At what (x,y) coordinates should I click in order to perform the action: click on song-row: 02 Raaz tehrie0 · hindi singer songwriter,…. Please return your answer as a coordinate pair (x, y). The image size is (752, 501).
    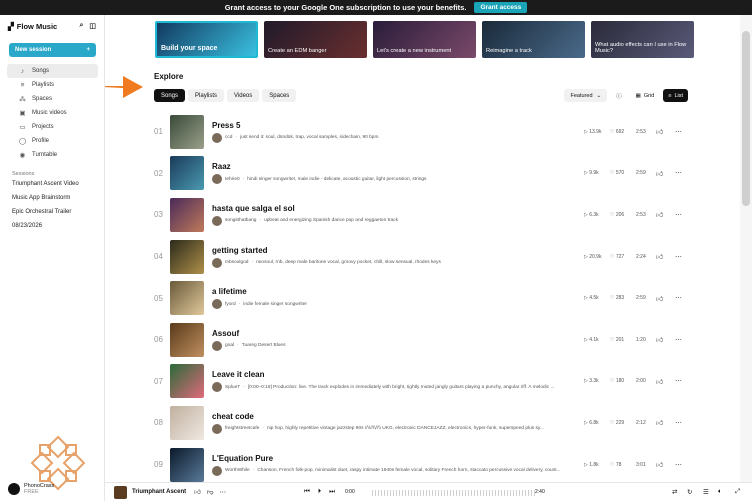
    Looking at the image, I should click on (418, 174).